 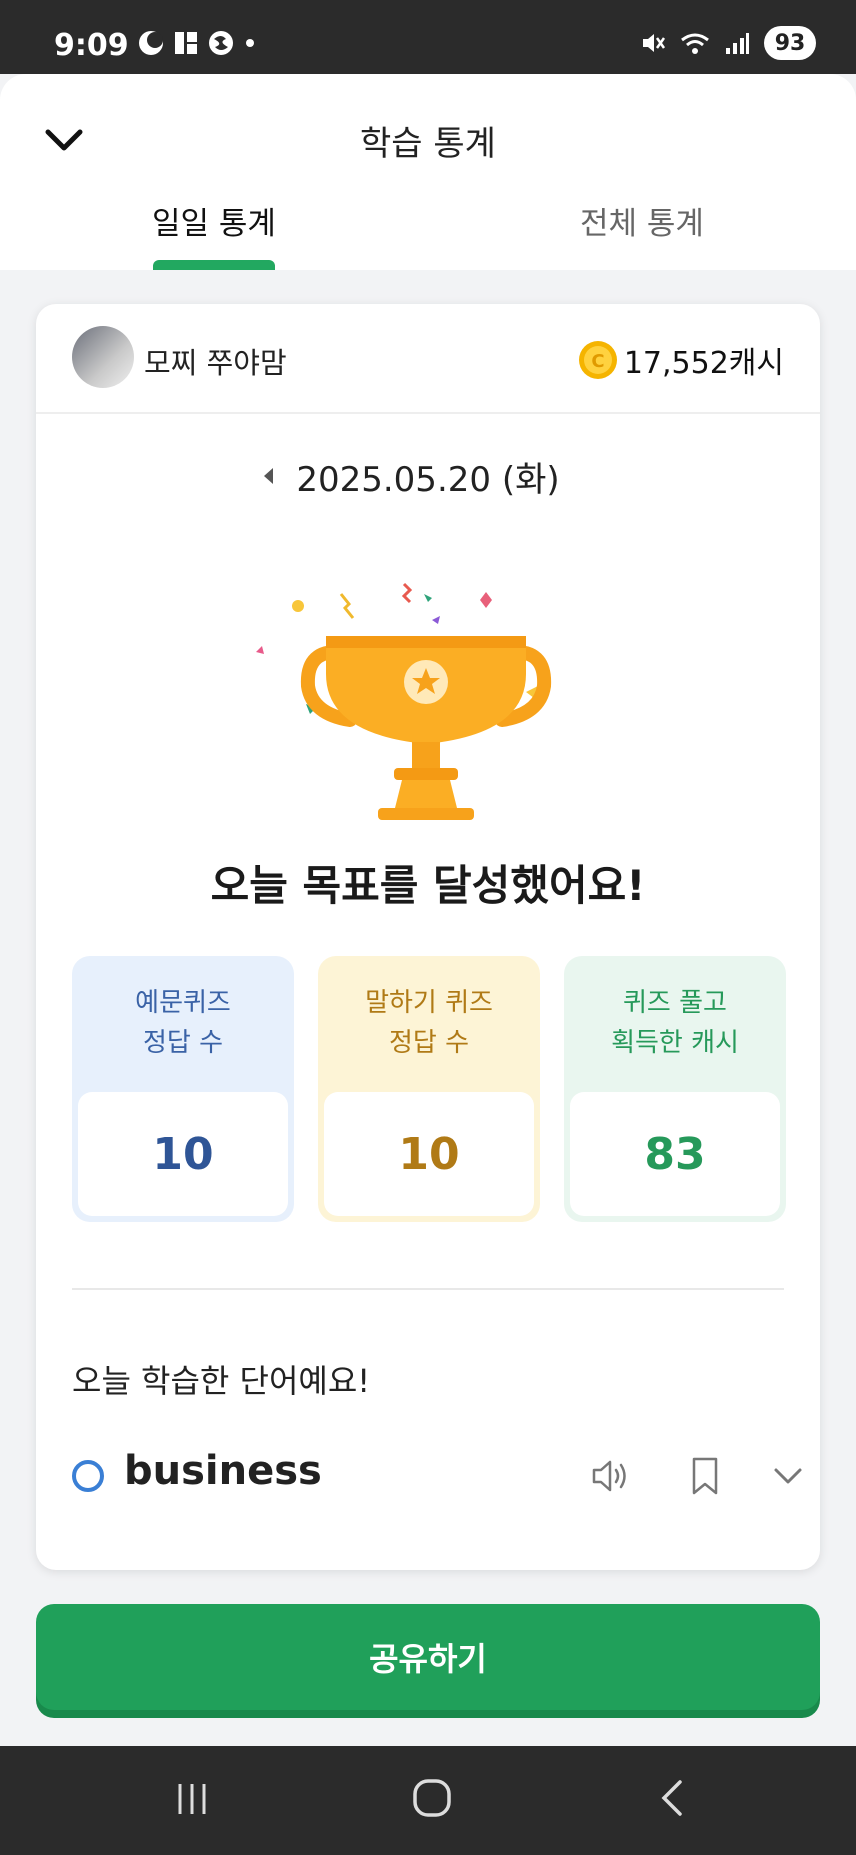 I want to click on system-nav-bar, so click(x=428, y=1800).